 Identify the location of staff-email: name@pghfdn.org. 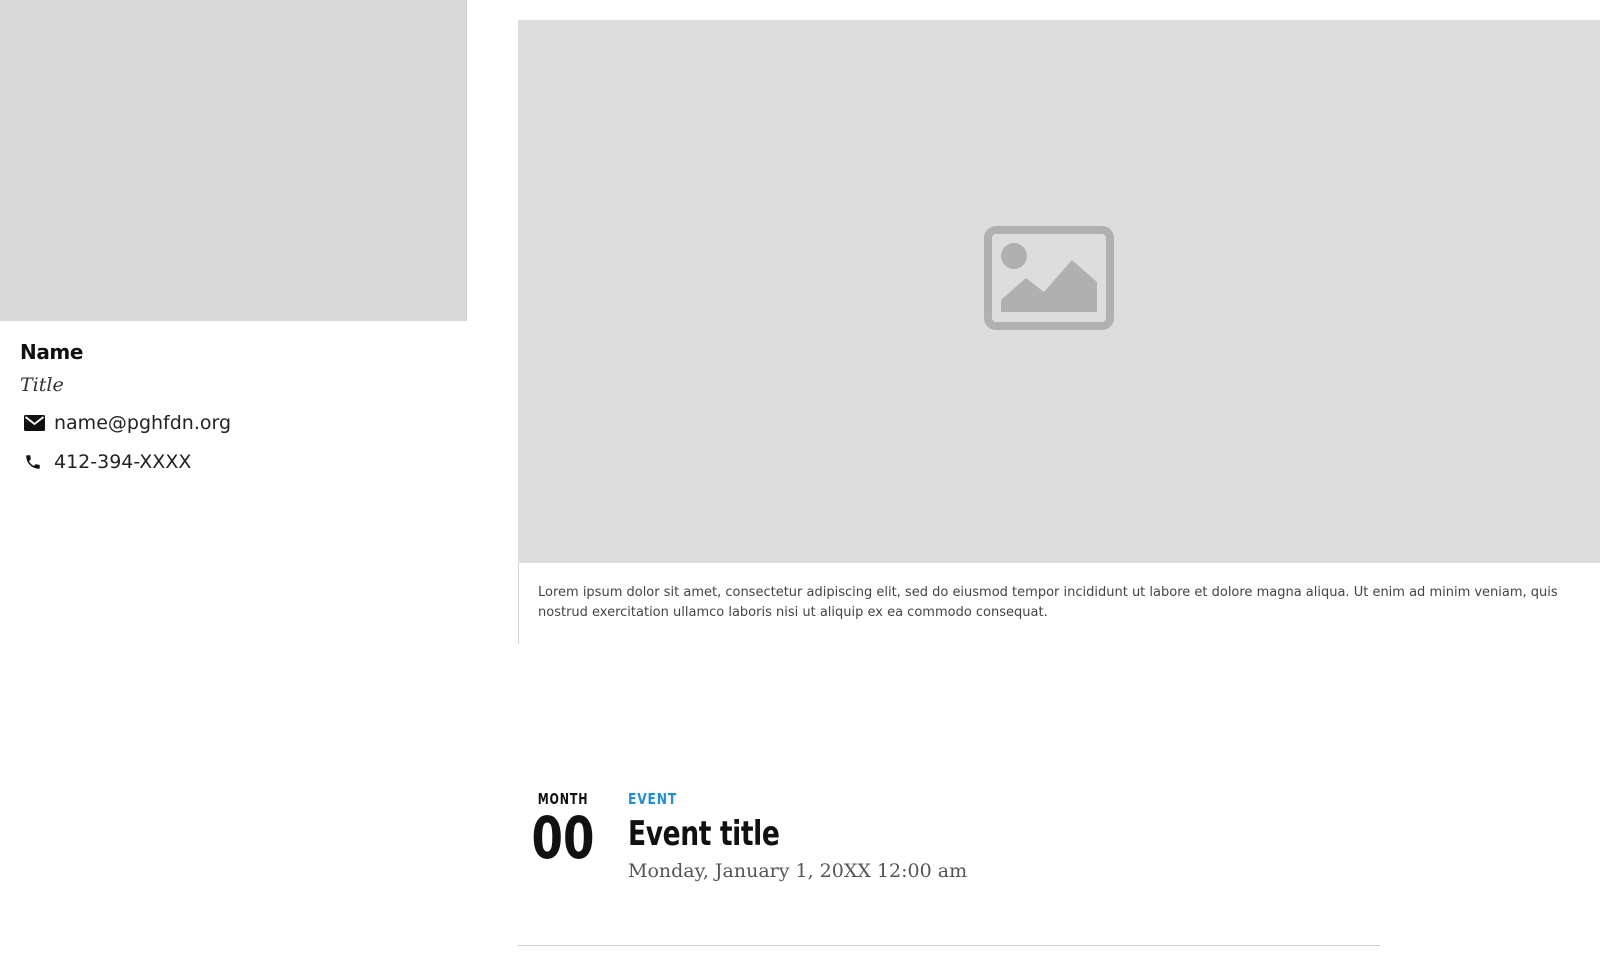
(143, 423).